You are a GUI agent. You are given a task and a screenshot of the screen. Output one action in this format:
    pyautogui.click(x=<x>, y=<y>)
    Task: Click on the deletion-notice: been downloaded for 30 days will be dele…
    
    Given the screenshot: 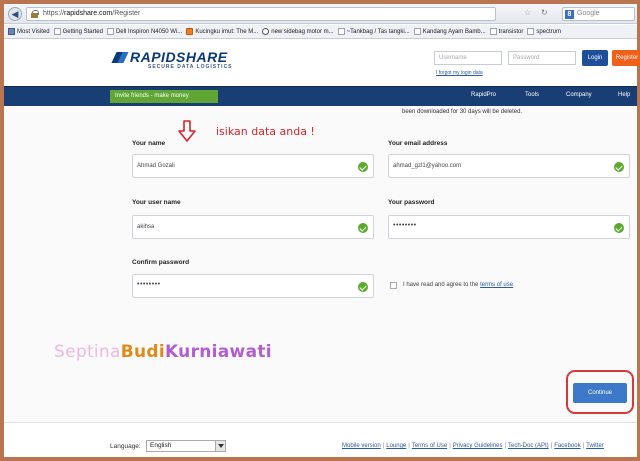 What is the action you would take?
    pyautogui.click(x=462, y=112)
    